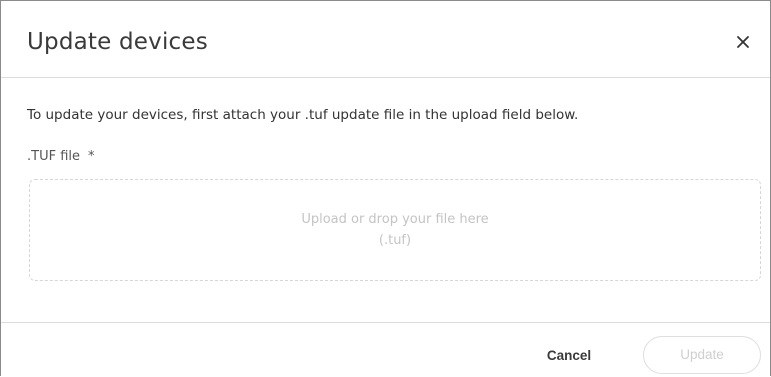 The image size is (771, 377). I want to click on close-button, so click(743, 42).